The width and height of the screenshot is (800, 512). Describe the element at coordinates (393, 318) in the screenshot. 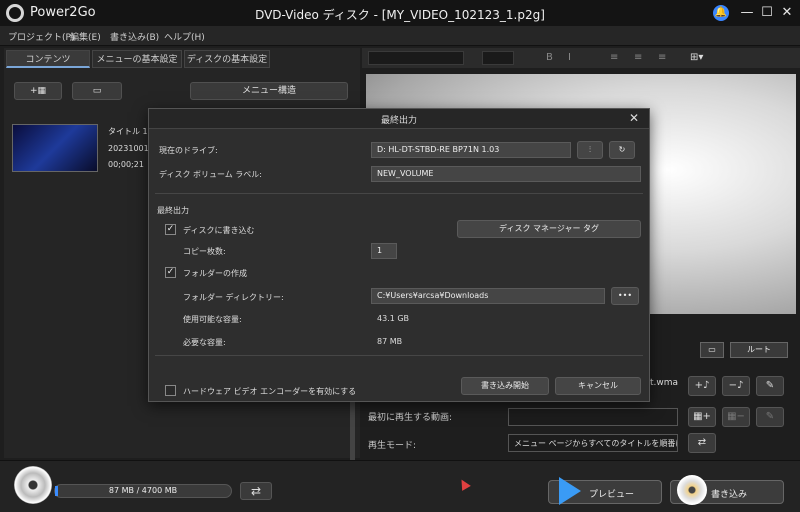

I see `available-space-value: 43.1 GB` at that location.